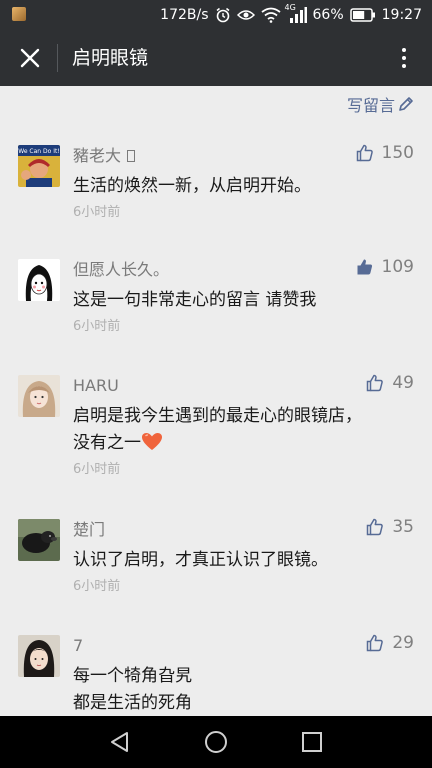 The width and height of the screenshot is (432, 768). I want to click on battery-percent: 66%, so click(328, 15).